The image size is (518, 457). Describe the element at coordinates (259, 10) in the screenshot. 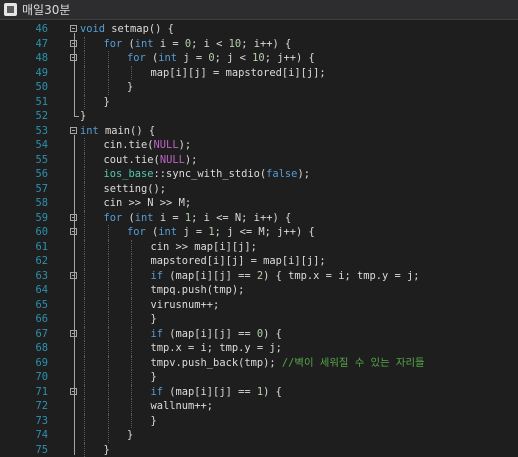

I see `title-bar: 매일30분` at that location.